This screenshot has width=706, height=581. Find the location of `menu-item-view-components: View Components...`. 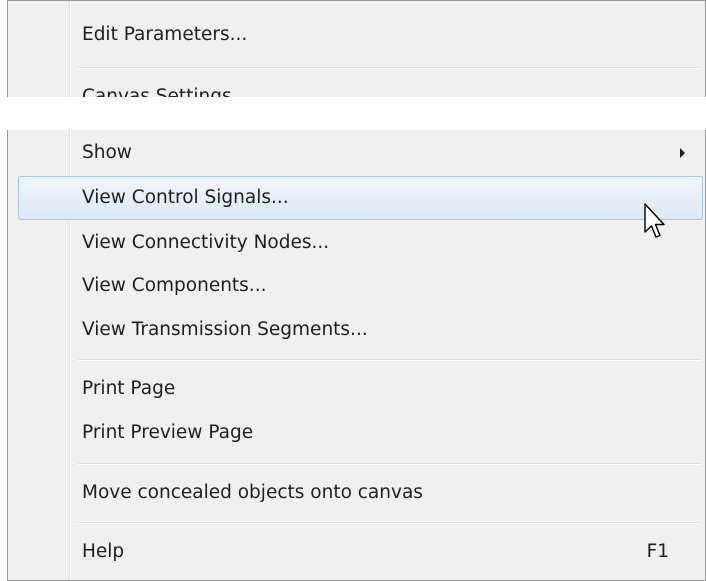

menu-item-view-components: View Components... is located at coordinates (360, 286).